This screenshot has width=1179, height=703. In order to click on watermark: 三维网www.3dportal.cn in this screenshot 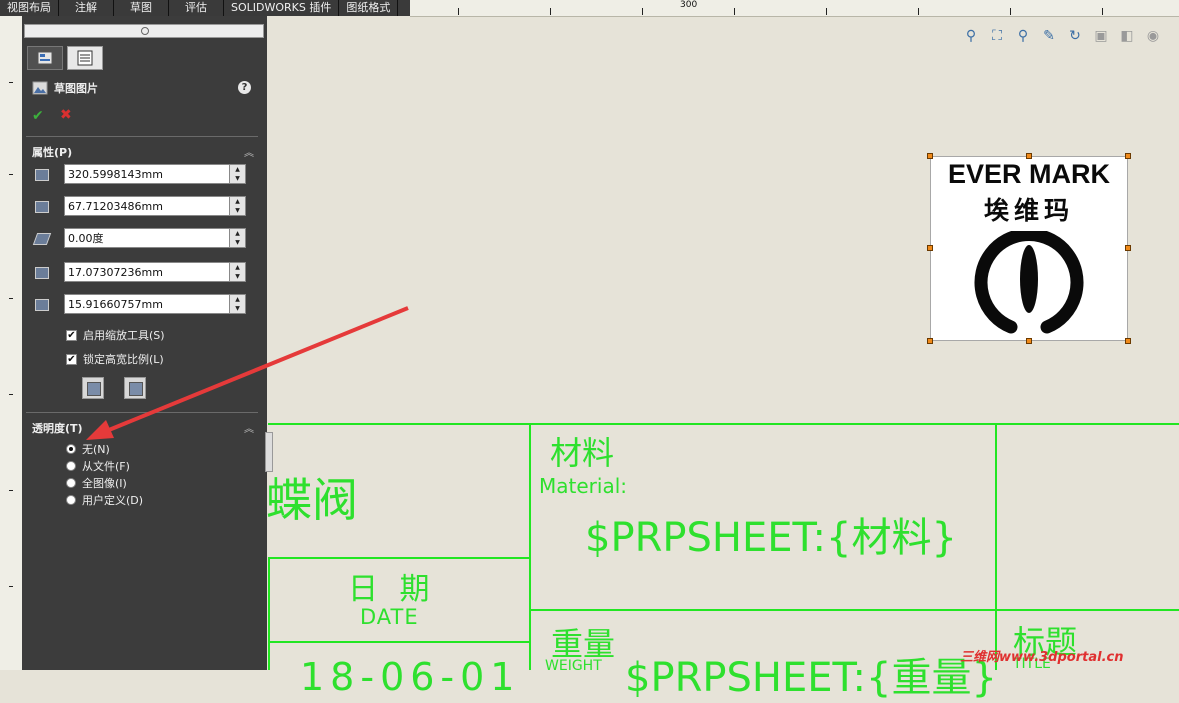, I will do `click(1042, 657)`.